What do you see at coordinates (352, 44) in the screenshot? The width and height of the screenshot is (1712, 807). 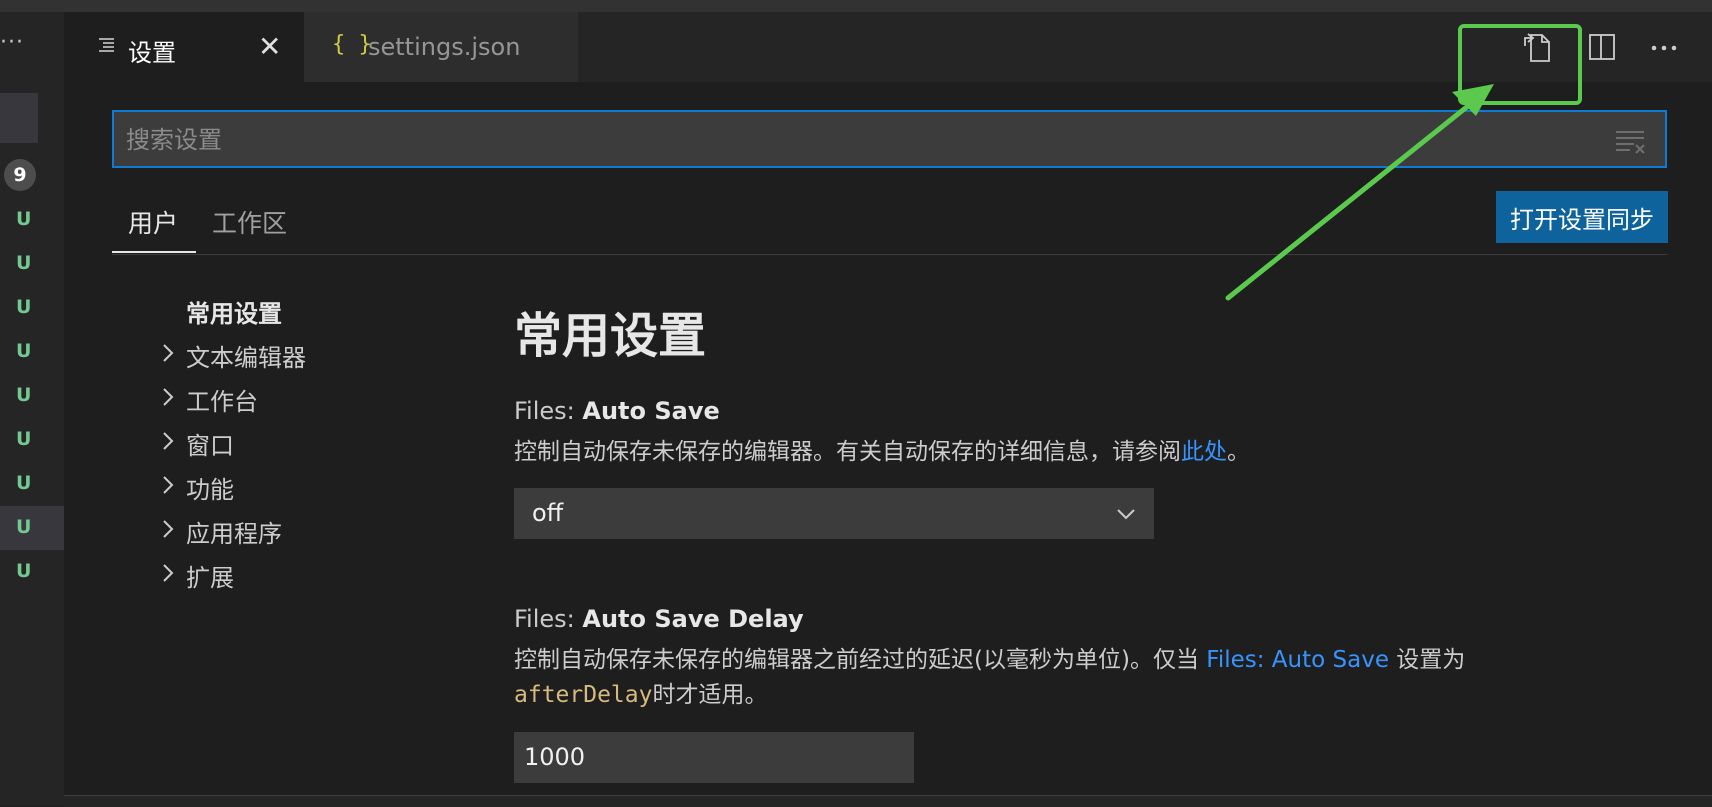 I see `json-braces-icon: { }` at bounding box center [352, 44].